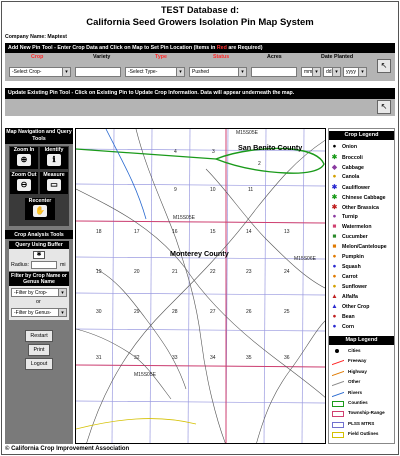 This screenshot has width=400, height=456. I want to click on crop-legend-item: ● Corn, so click(343, 327).